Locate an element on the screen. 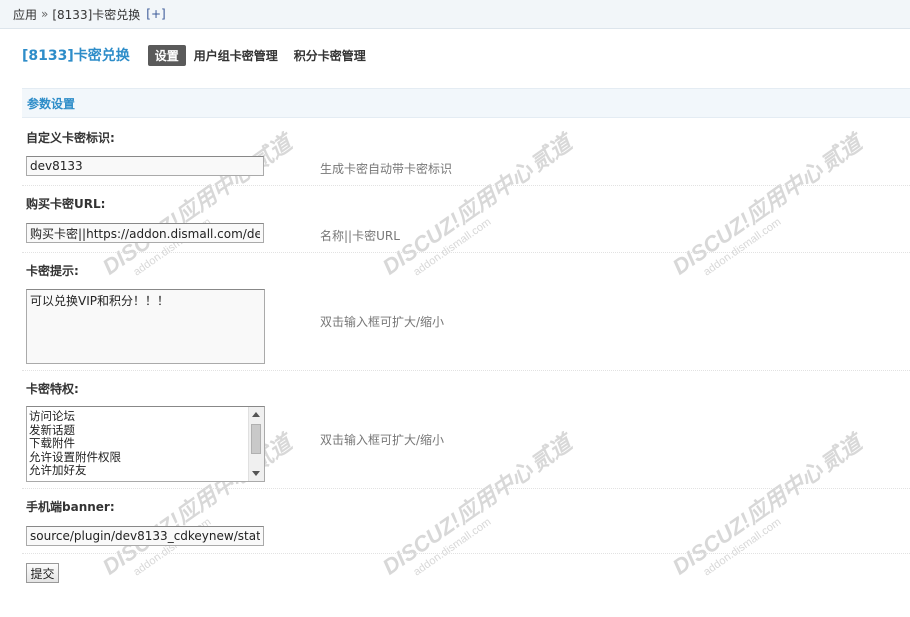  page-title: [8133]卡密兑换 is located at coordinates (76, 56).